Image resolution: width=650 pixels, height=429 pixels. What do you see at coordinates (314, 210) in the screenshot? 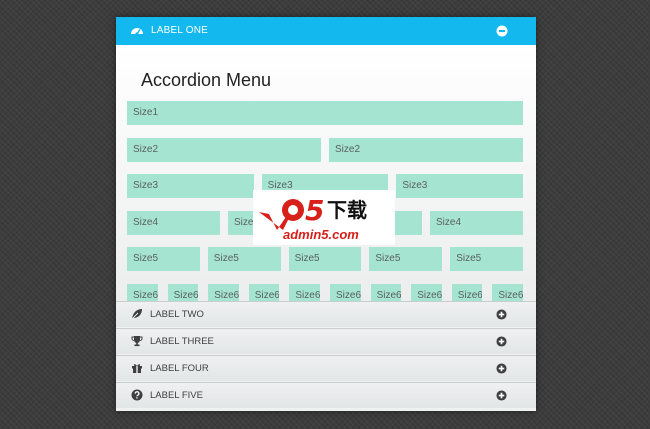
I see `svg-text: 5` at bounding box center [314, 210].